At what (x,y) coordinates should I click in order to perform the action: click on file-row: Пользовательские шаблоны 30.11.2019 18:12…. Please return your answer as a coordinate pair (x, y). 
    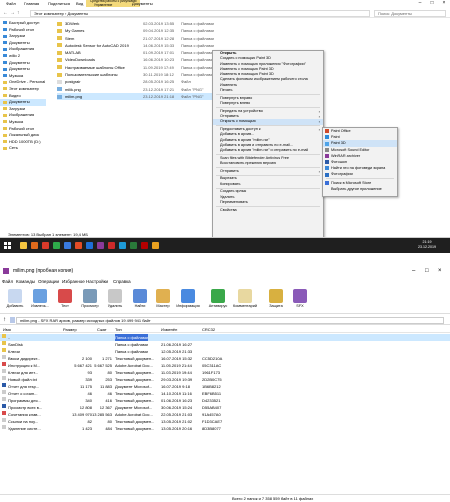
    Looking at the image, I should click on (137, 74).